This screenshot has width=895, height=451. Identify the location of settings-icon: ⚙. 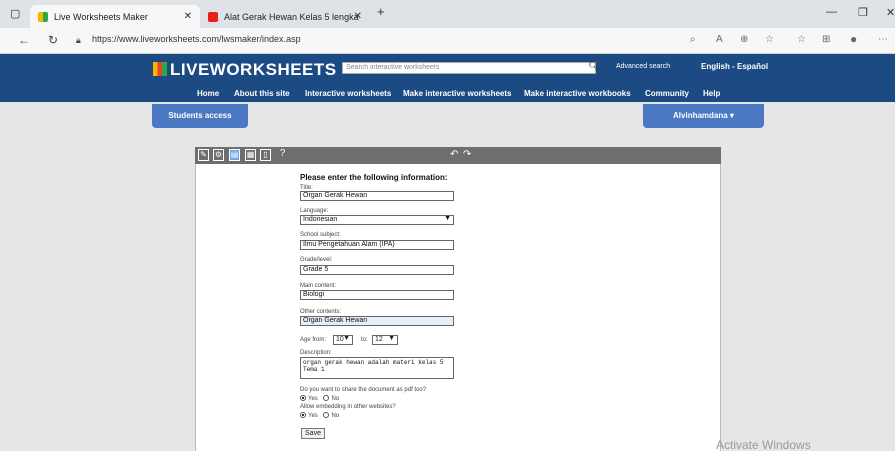
(218, 155).